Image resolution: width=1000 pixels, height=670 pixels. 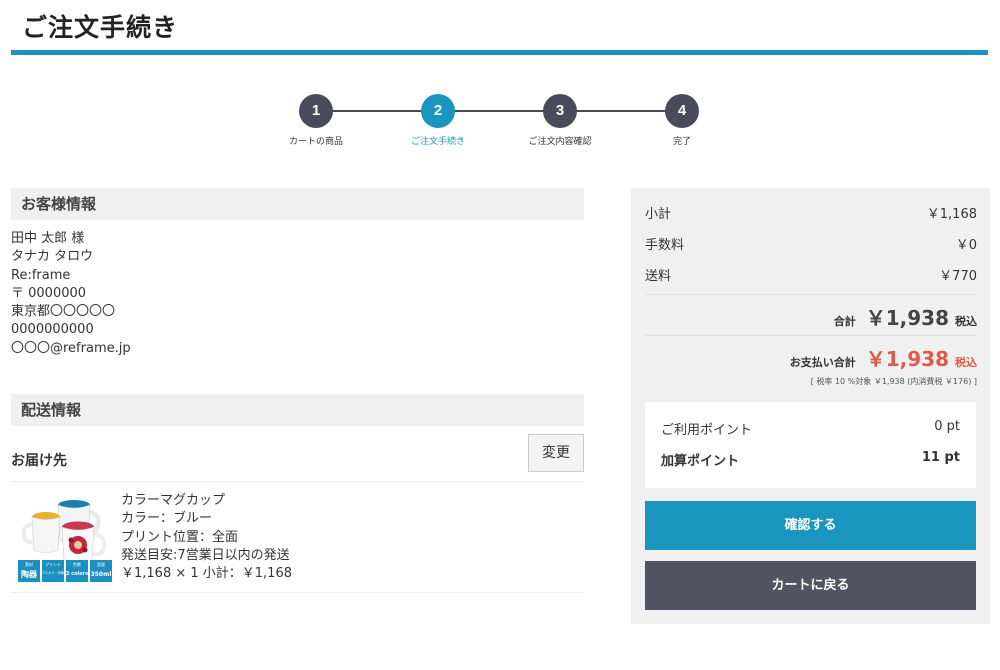 What do you see at coordinates (810, 525) in the screenshot?
I see `confirm-button: 確認する` at bounding box center [810, 525].